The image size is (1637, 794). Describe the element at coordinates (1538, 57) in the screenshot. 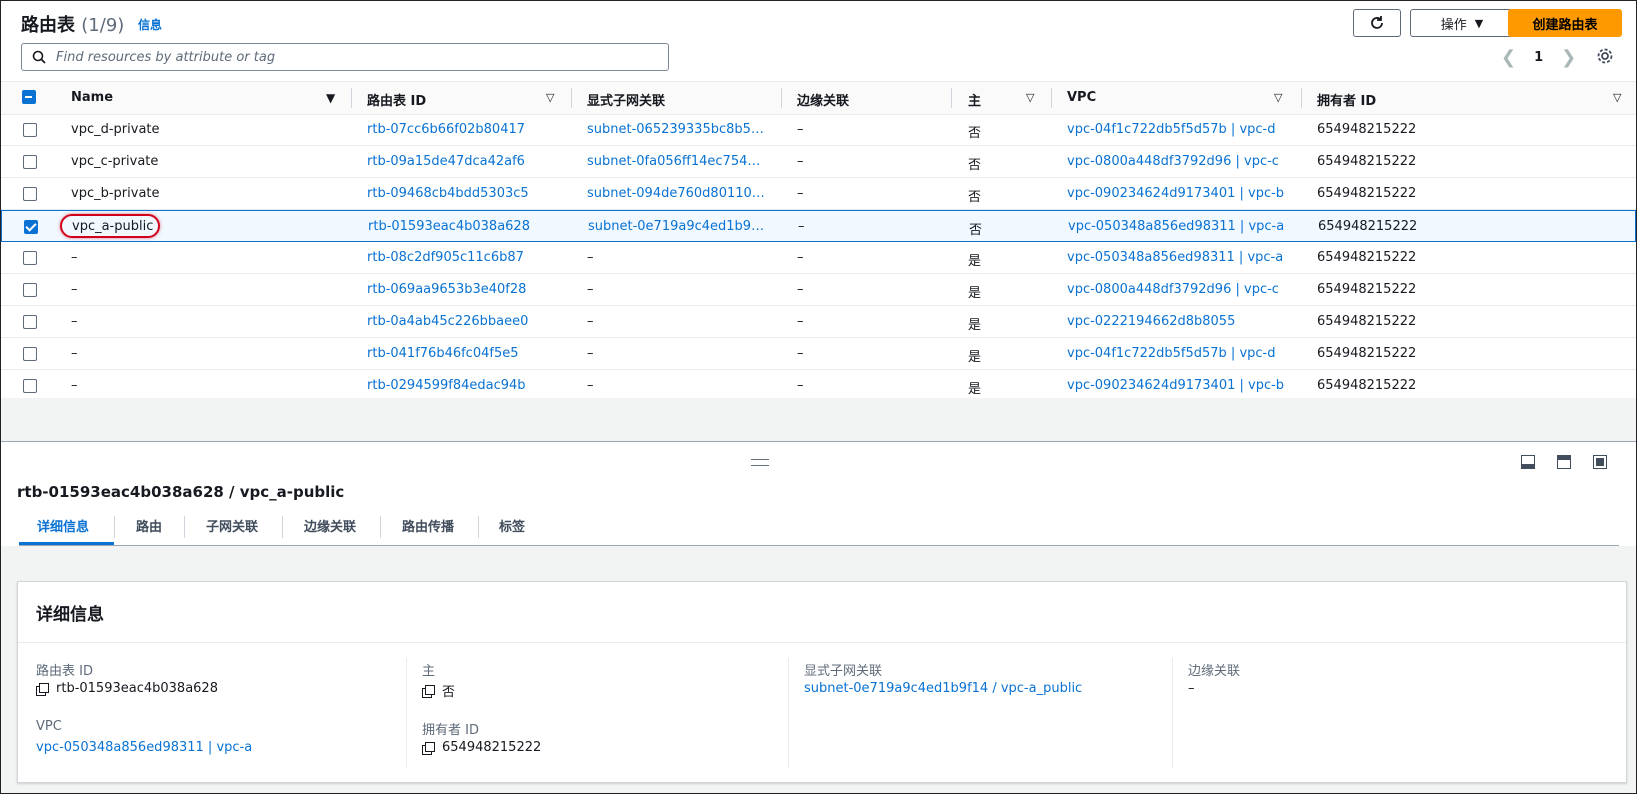

I see `current-page: 1` at that location.